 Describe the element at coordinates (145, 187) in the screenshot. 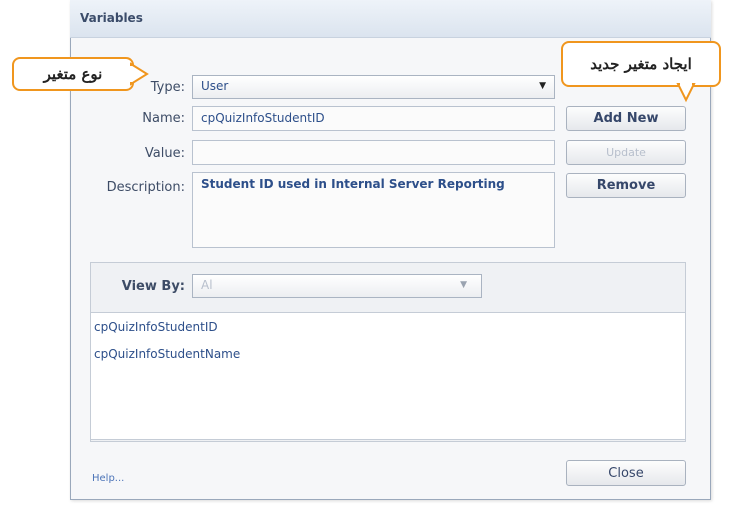

I see `description-label: Description:` at that location.